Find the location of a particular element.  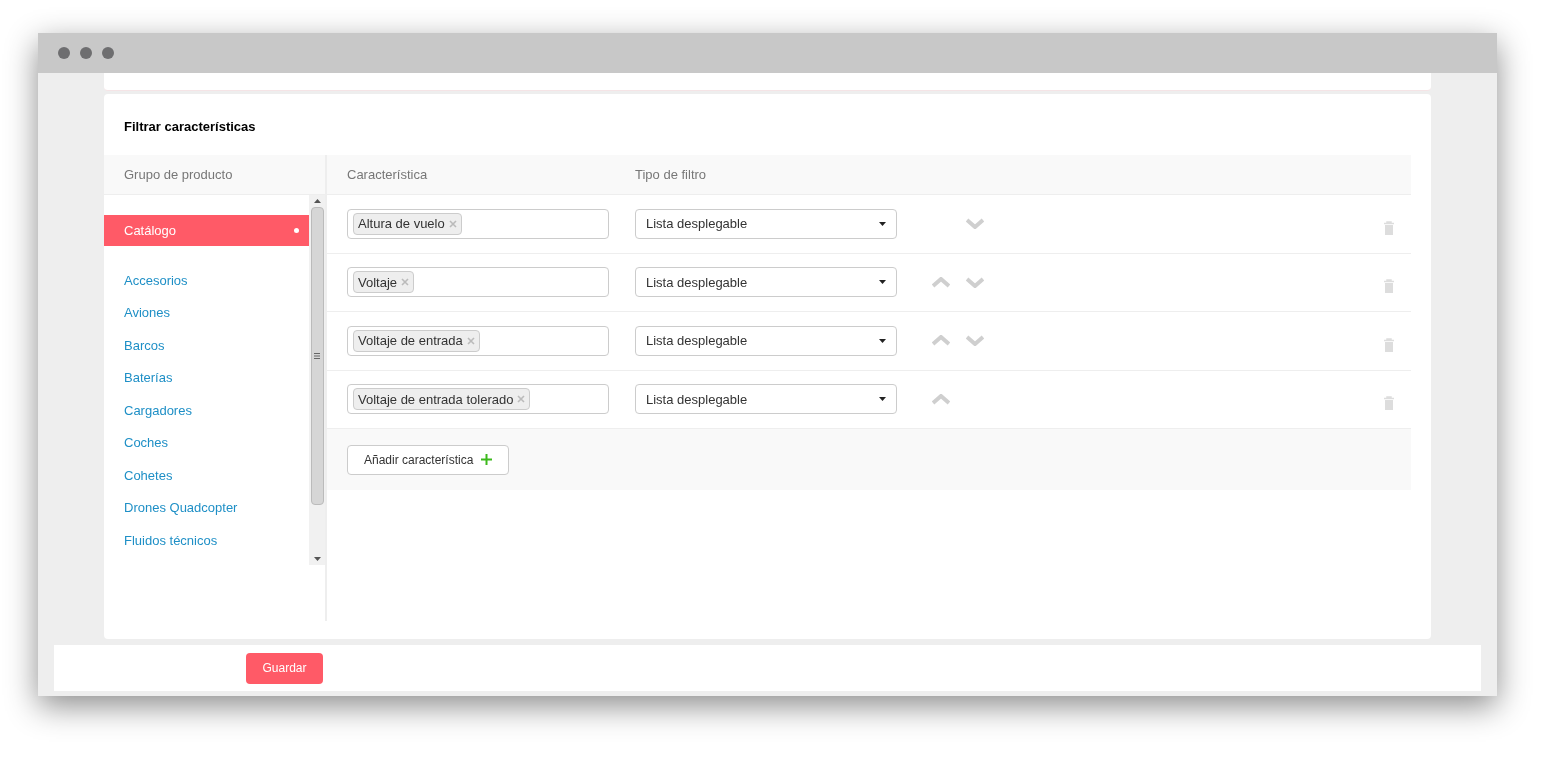

characteristic-tag: Voltaje is located at coordinates (384, 282).